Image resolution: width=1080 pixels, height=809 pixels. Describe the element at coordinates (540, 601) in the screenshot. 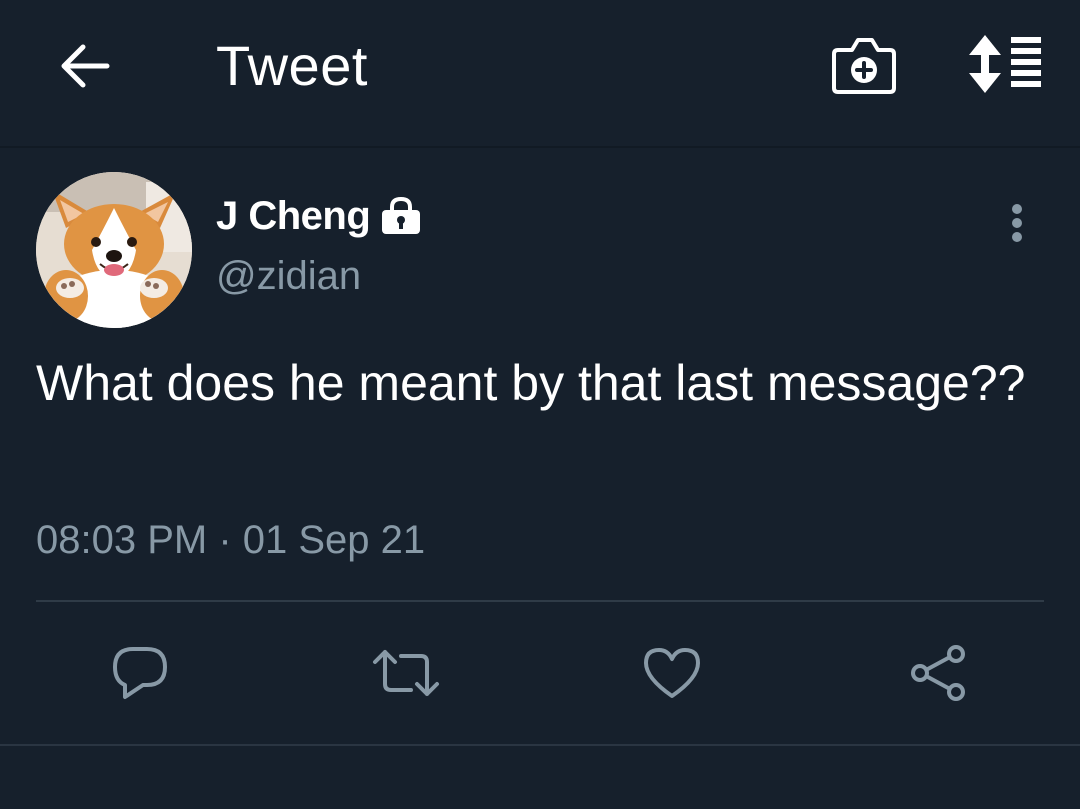

I see `divider` at that location.